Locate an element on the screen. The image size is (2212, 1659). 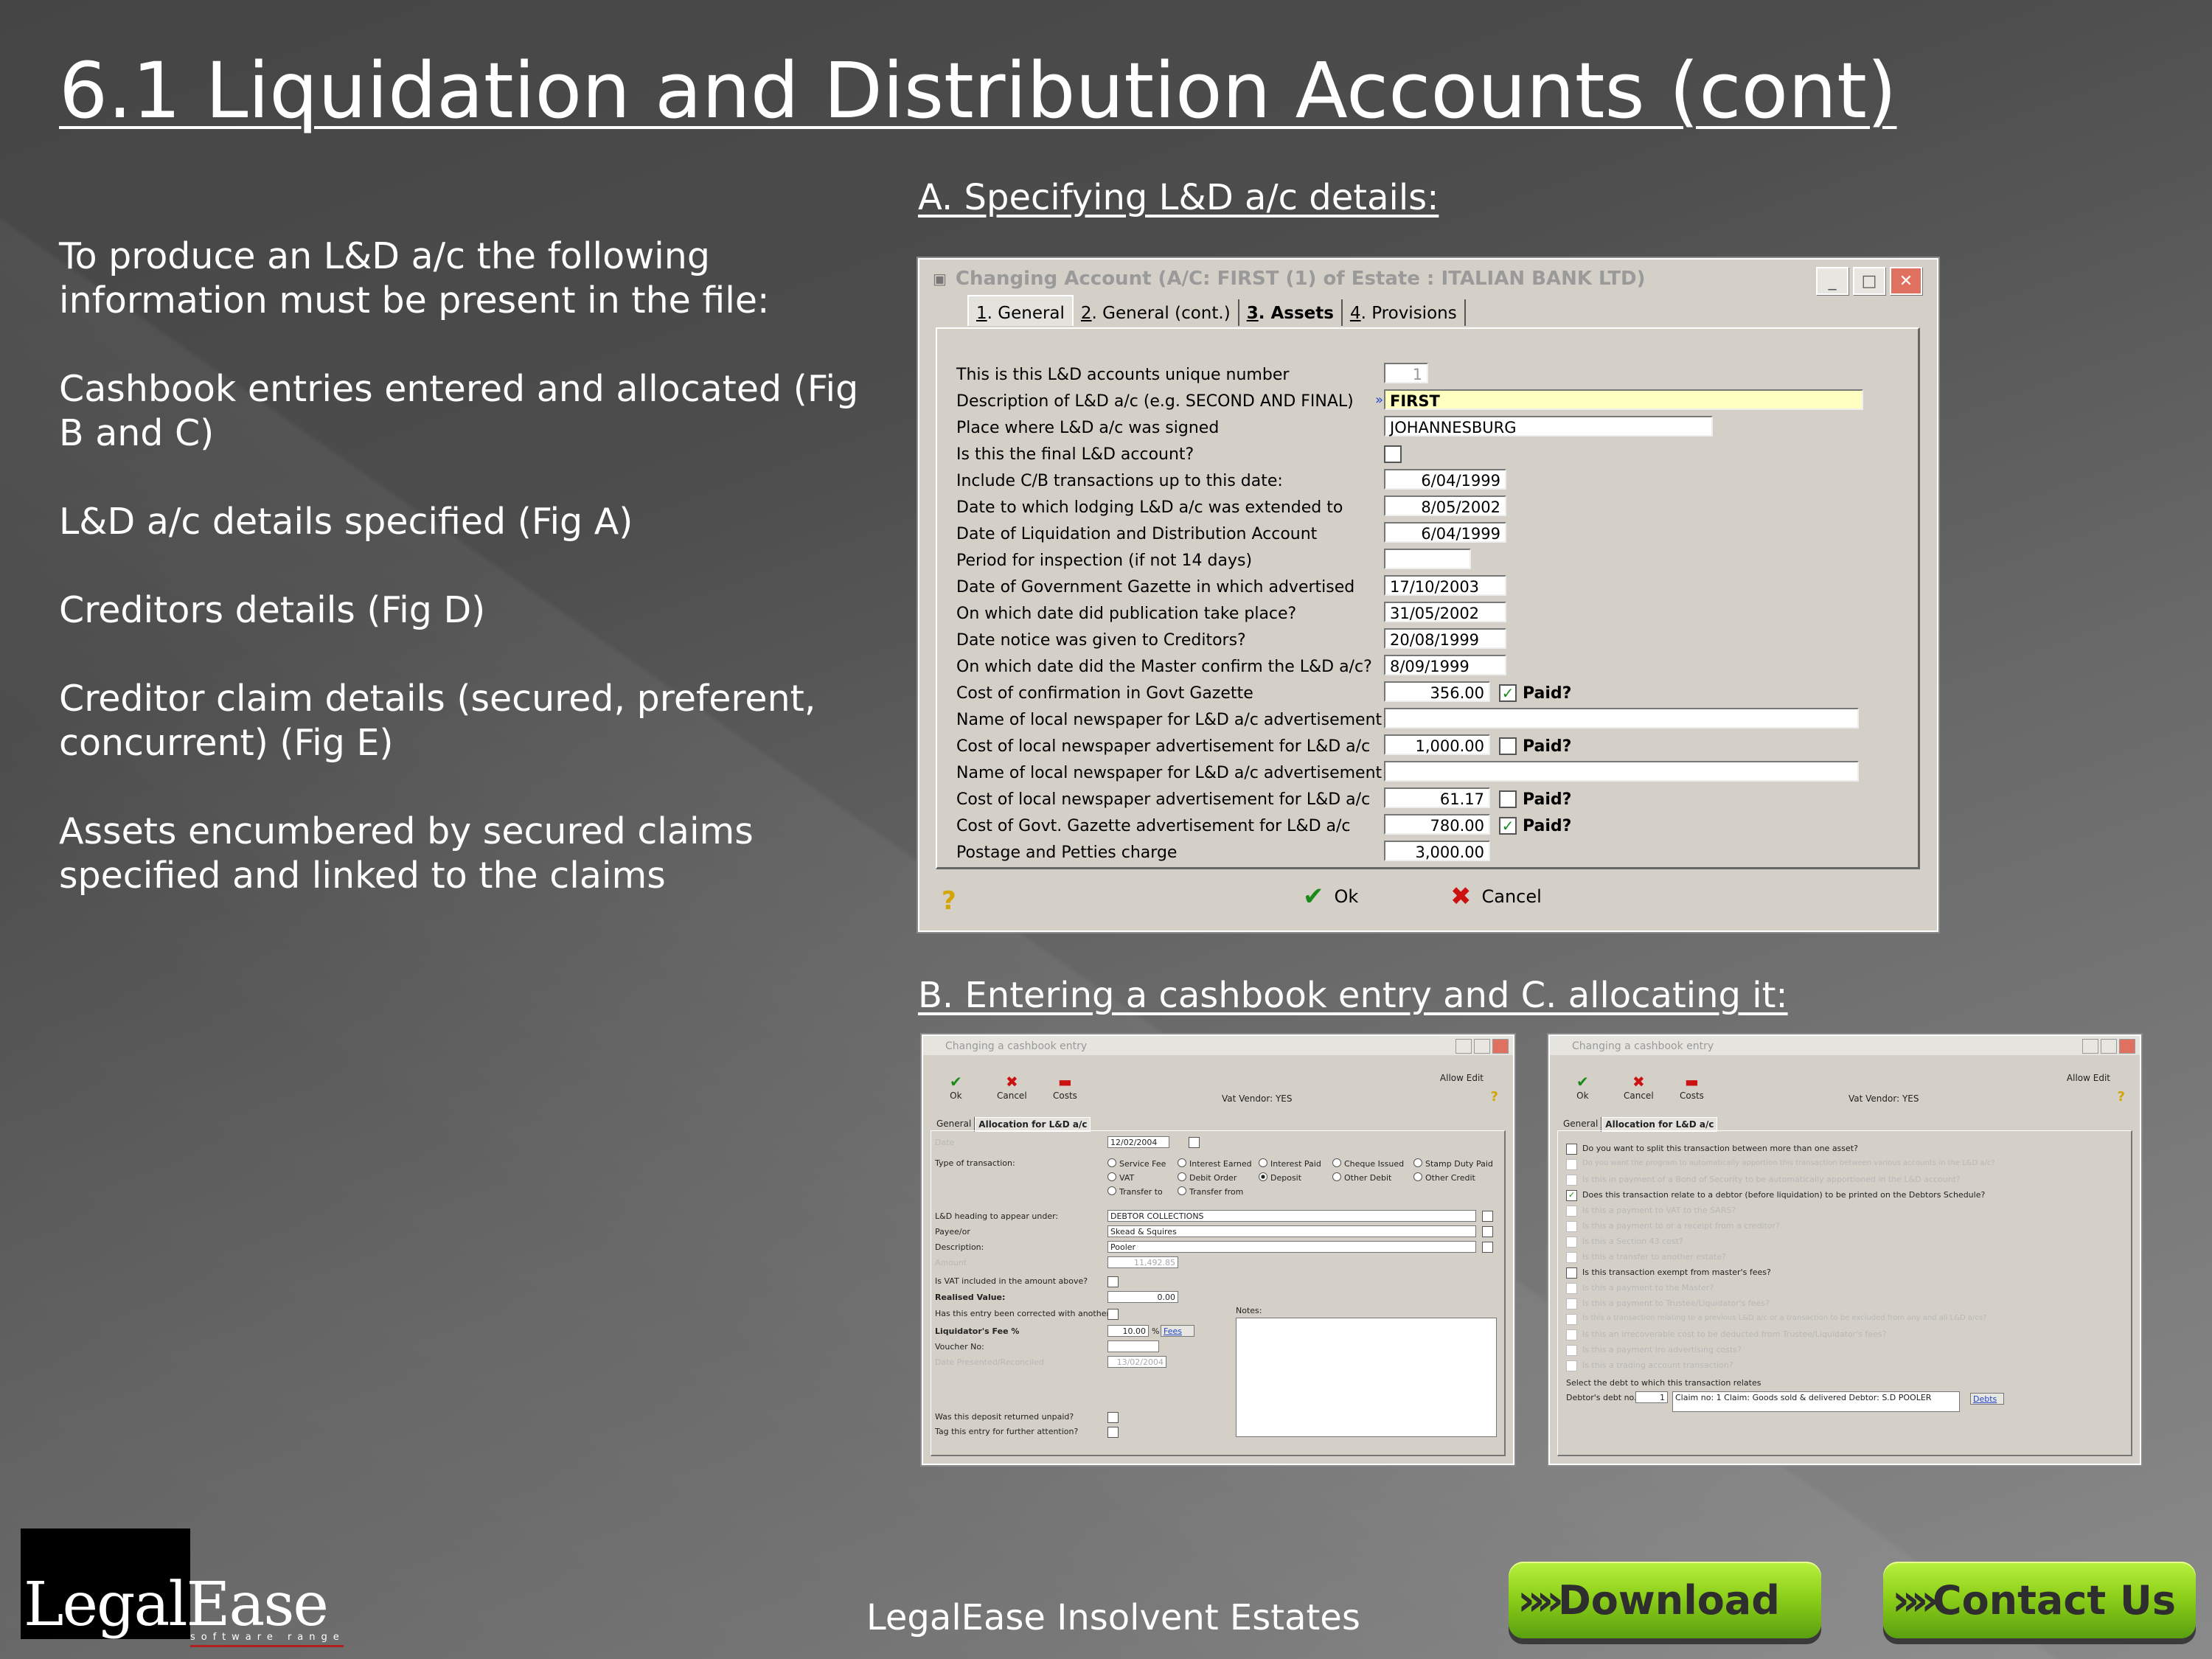
unique-number-field: 1 is located at coordinates (1406, 373).